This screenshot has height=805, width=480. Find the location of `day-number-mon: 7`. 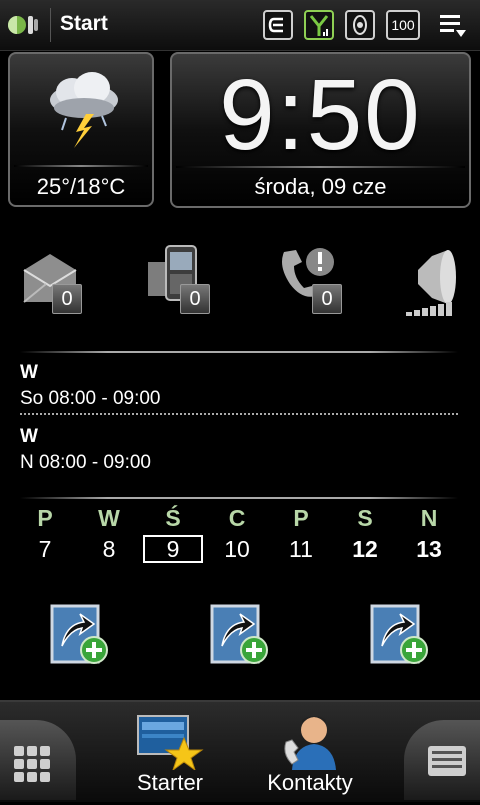

day-number-mon: 7 is located at coordinates (45, 549).